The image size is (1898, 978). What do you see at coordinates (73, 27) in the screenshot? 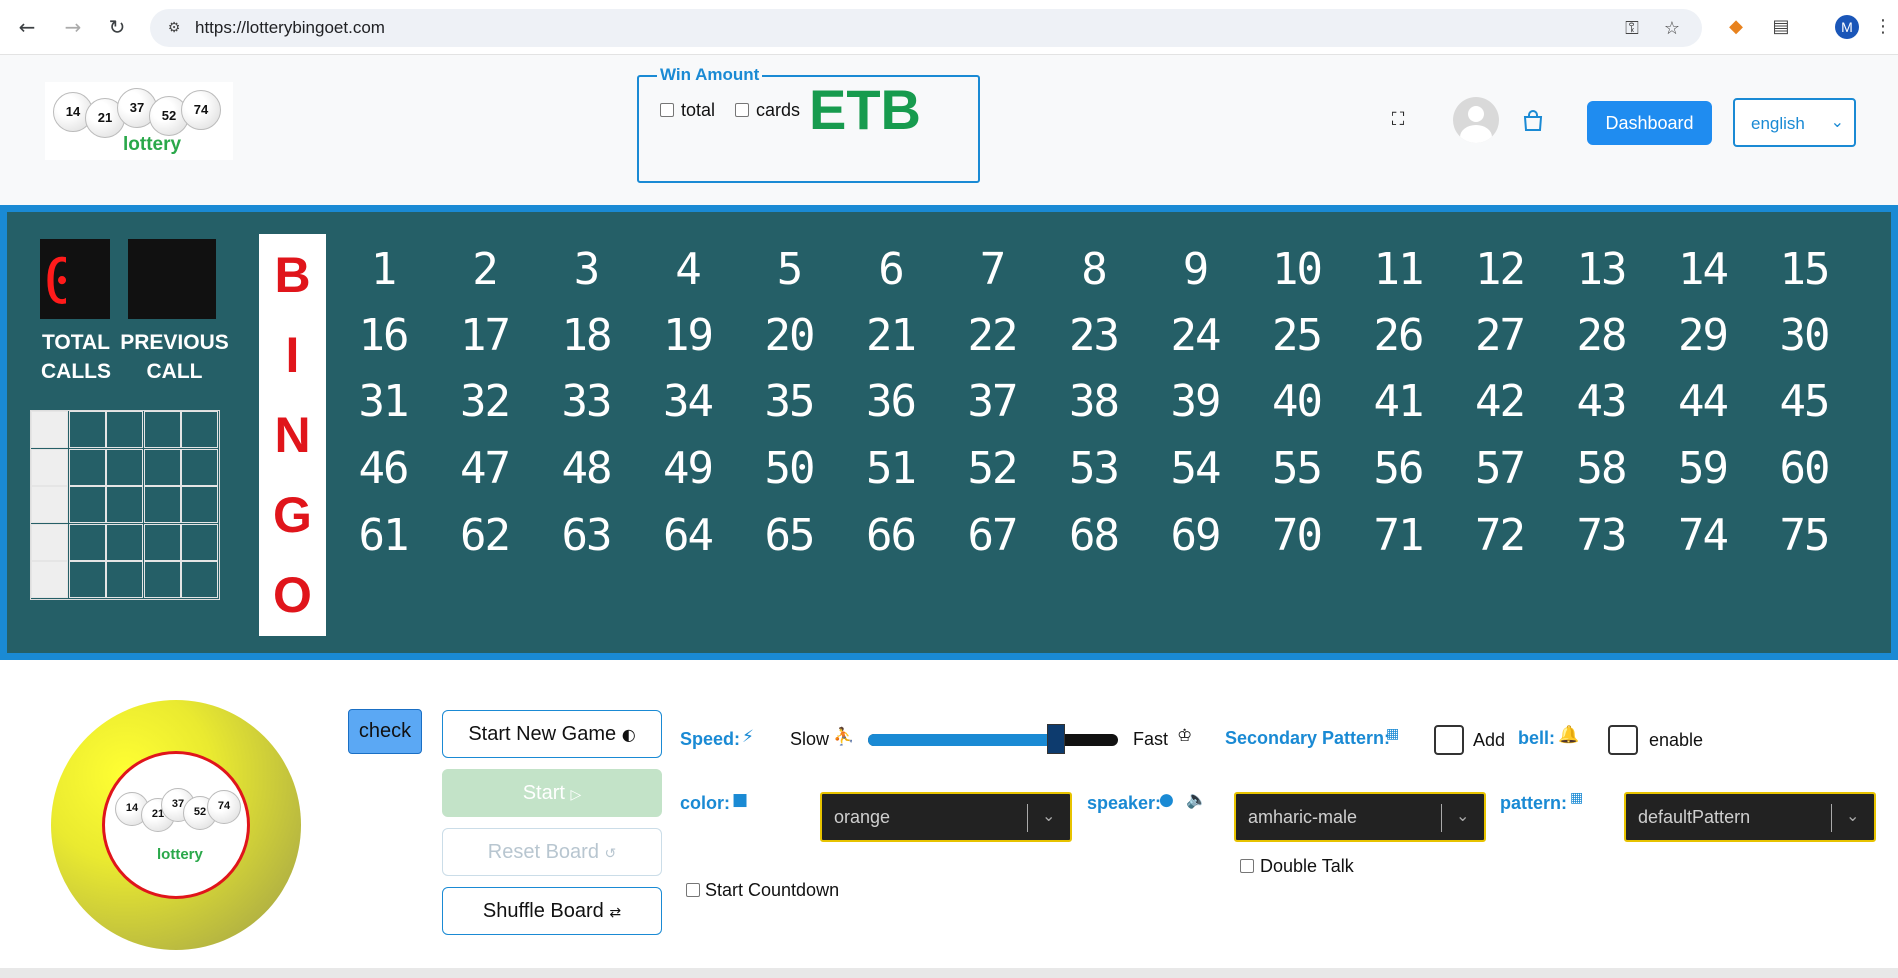
I see `forward-icon: →` at bounding box center [73, 27].